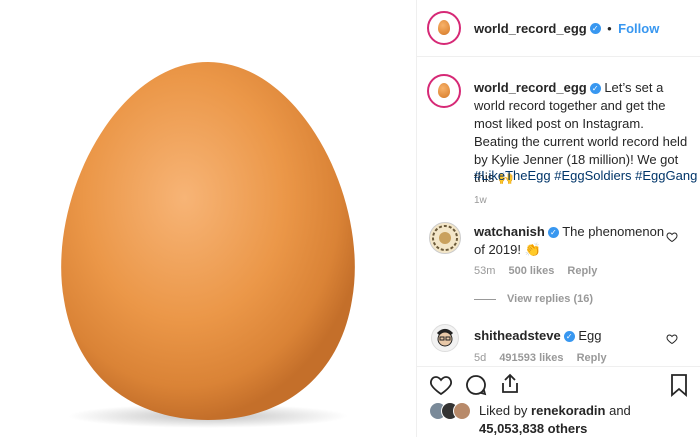  I want to click on bookmark-icon, so click(679, 385).